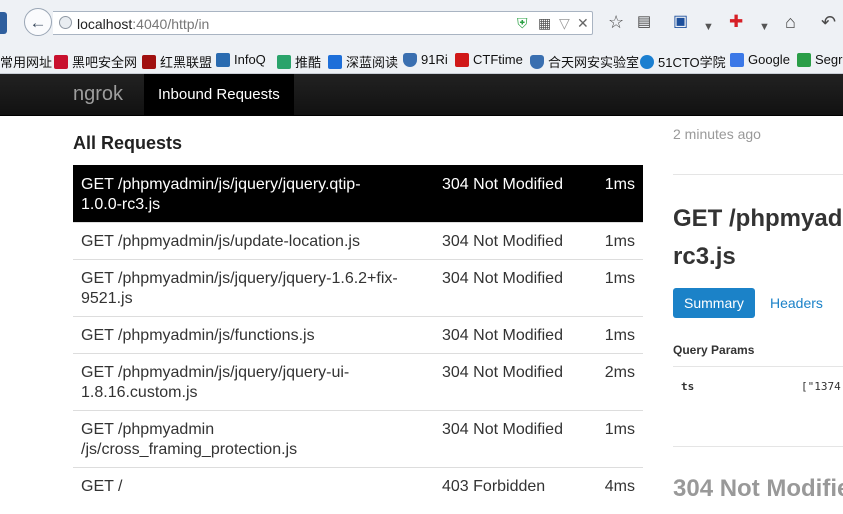  I want to click on site-info-icon, so click(65, 22).